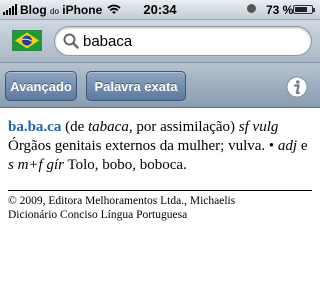 Image resolution: width=320 pixels, height=303 pixels. Describe the element at coordinates (74, 127) in the screenshot. I see `entry-text: (de` at that location.